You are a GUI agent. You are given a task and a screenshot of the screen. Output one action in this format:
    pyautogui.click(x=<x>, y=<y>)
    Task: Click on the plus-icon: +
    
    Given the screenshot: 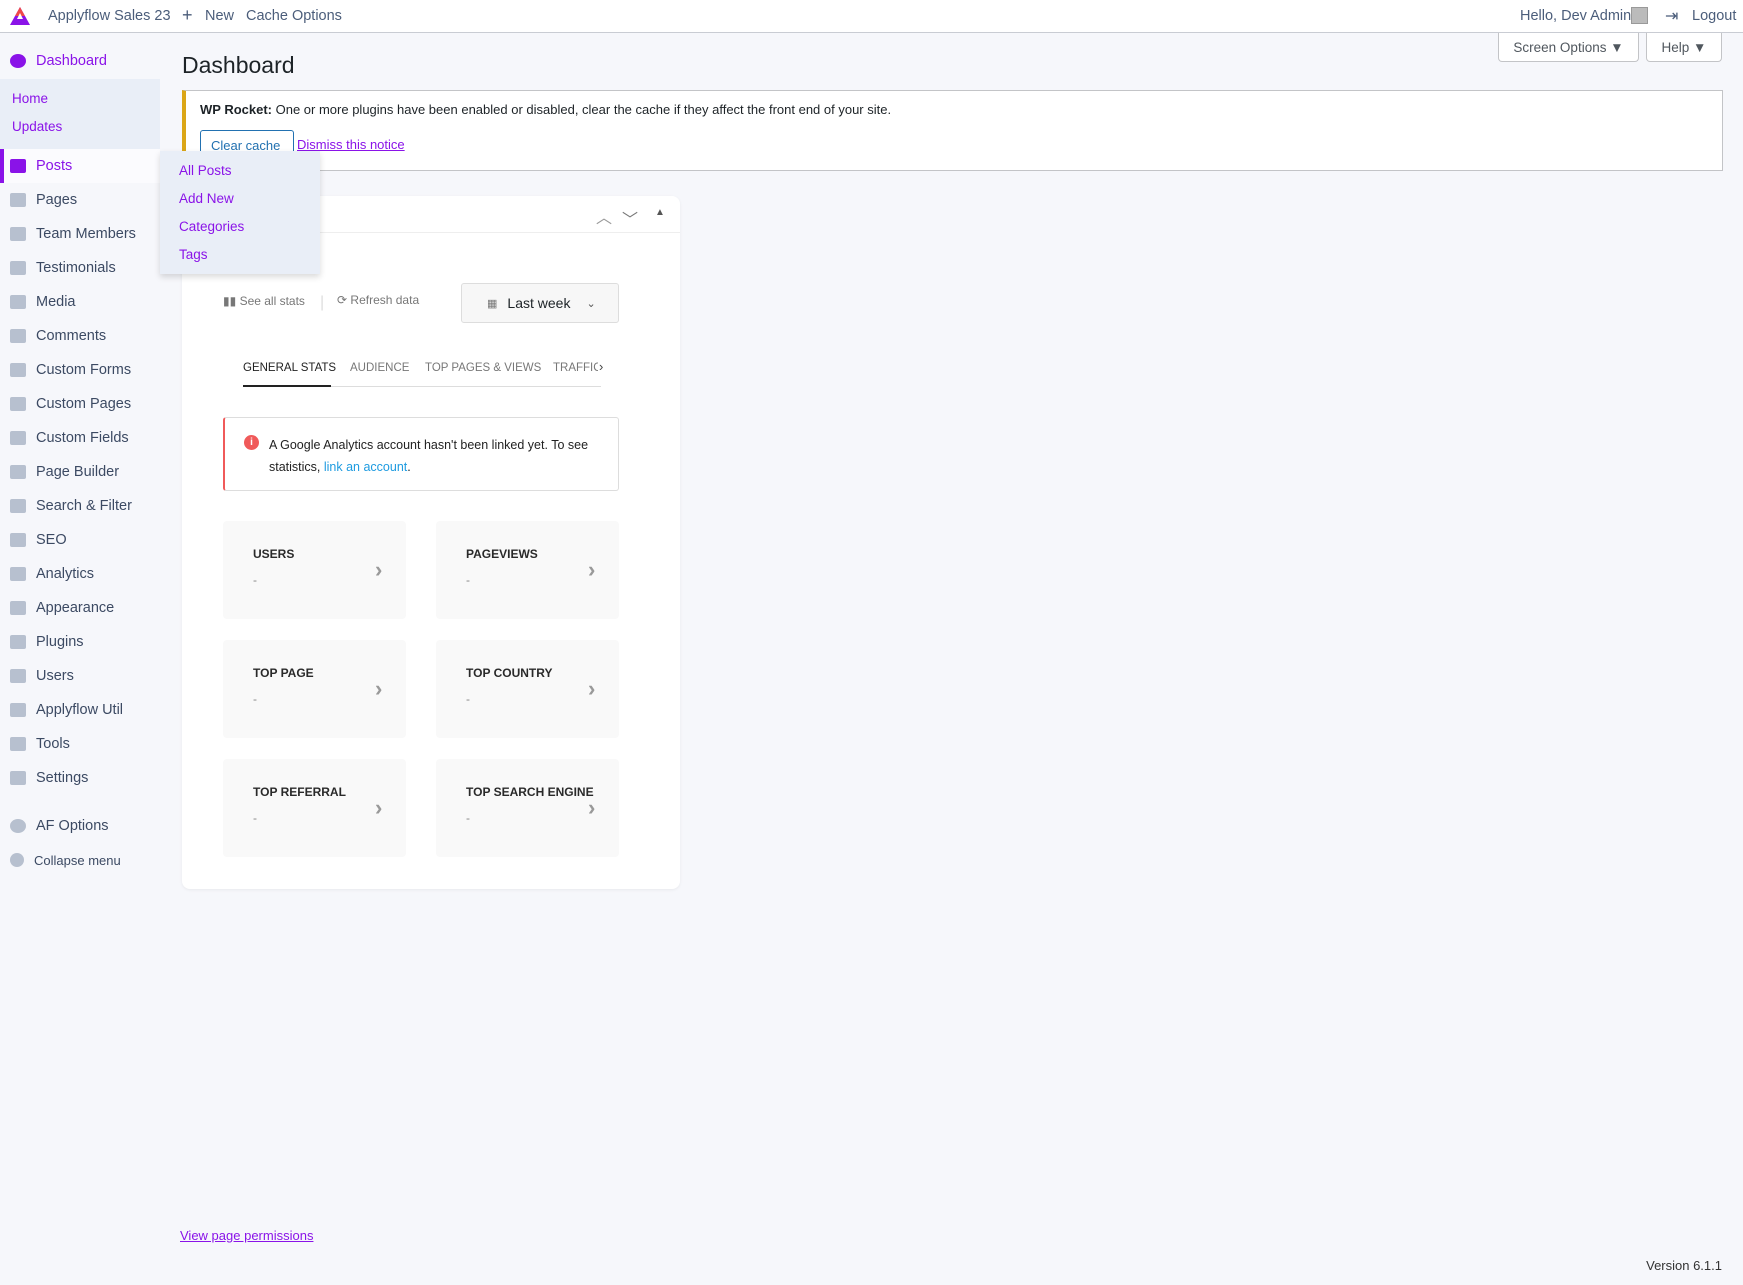 What is the action you would take?
    pyautogui.click(x=187, y=15)
    